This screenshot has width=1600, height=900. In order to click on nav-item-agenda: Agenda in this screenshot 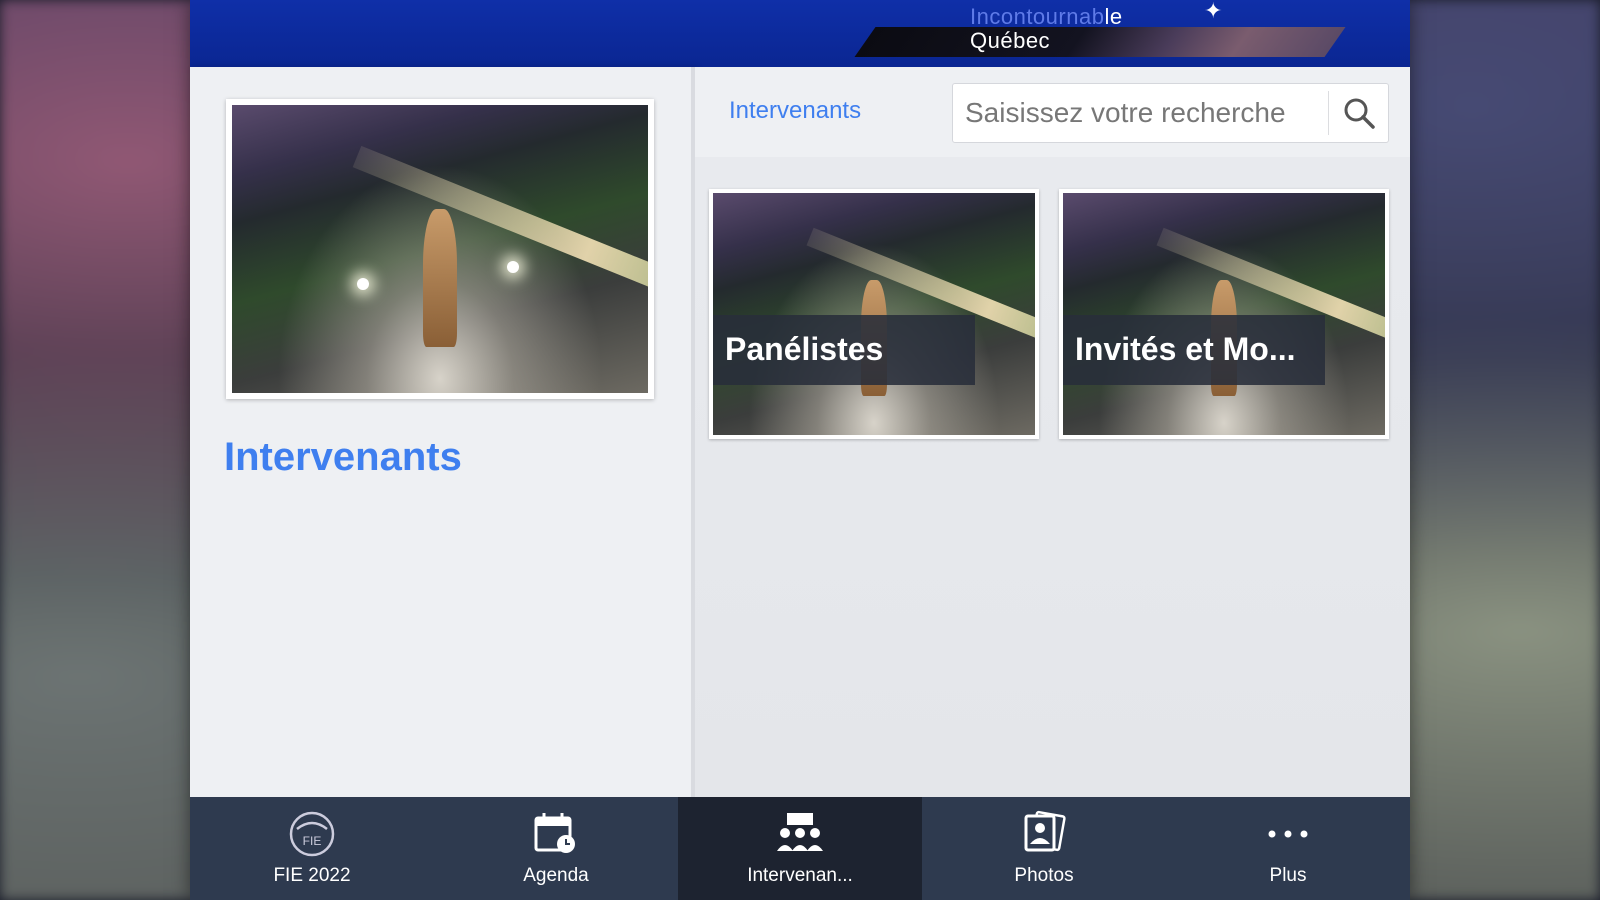, I will do `click(556, 848)`.